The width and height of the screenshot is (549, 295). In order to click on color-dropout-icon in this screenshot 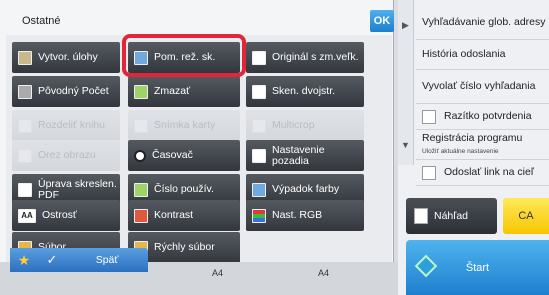, I will do `click(259, 189)`.